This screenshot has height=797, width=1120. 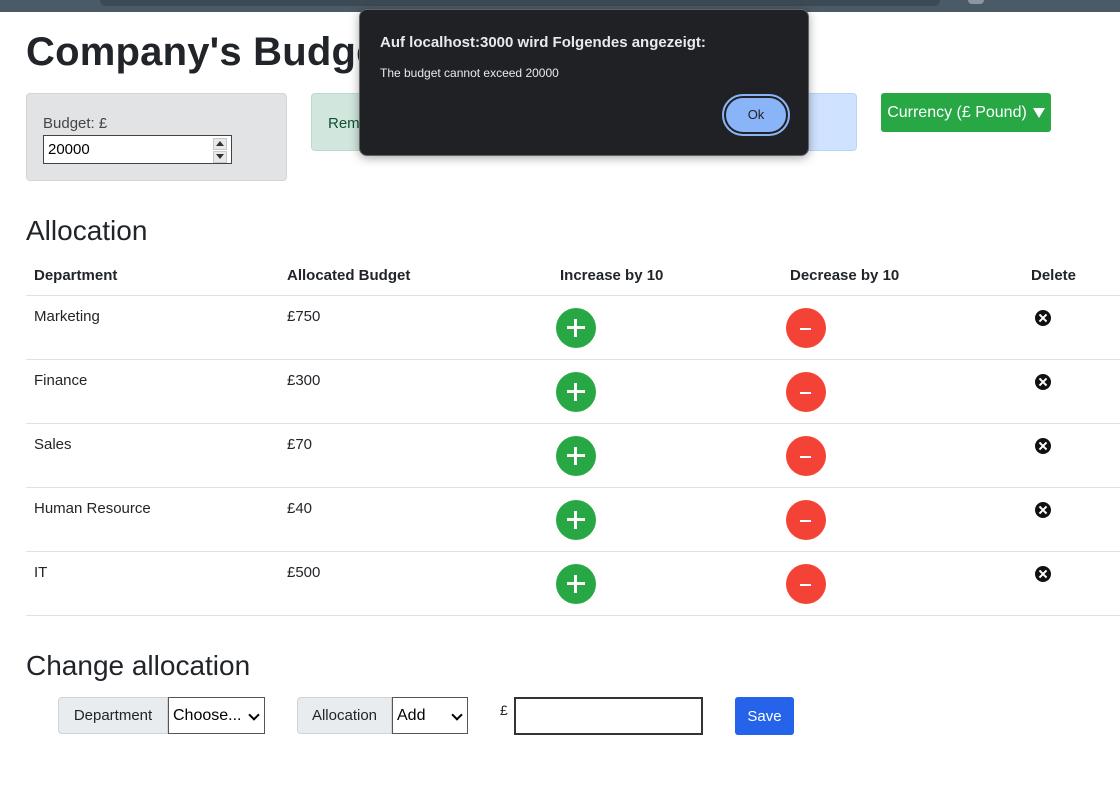 What do you see at coordinates (67, 316) in the screenshot?
I see `department-cell: Marketing` at bounding box center [67, 316].